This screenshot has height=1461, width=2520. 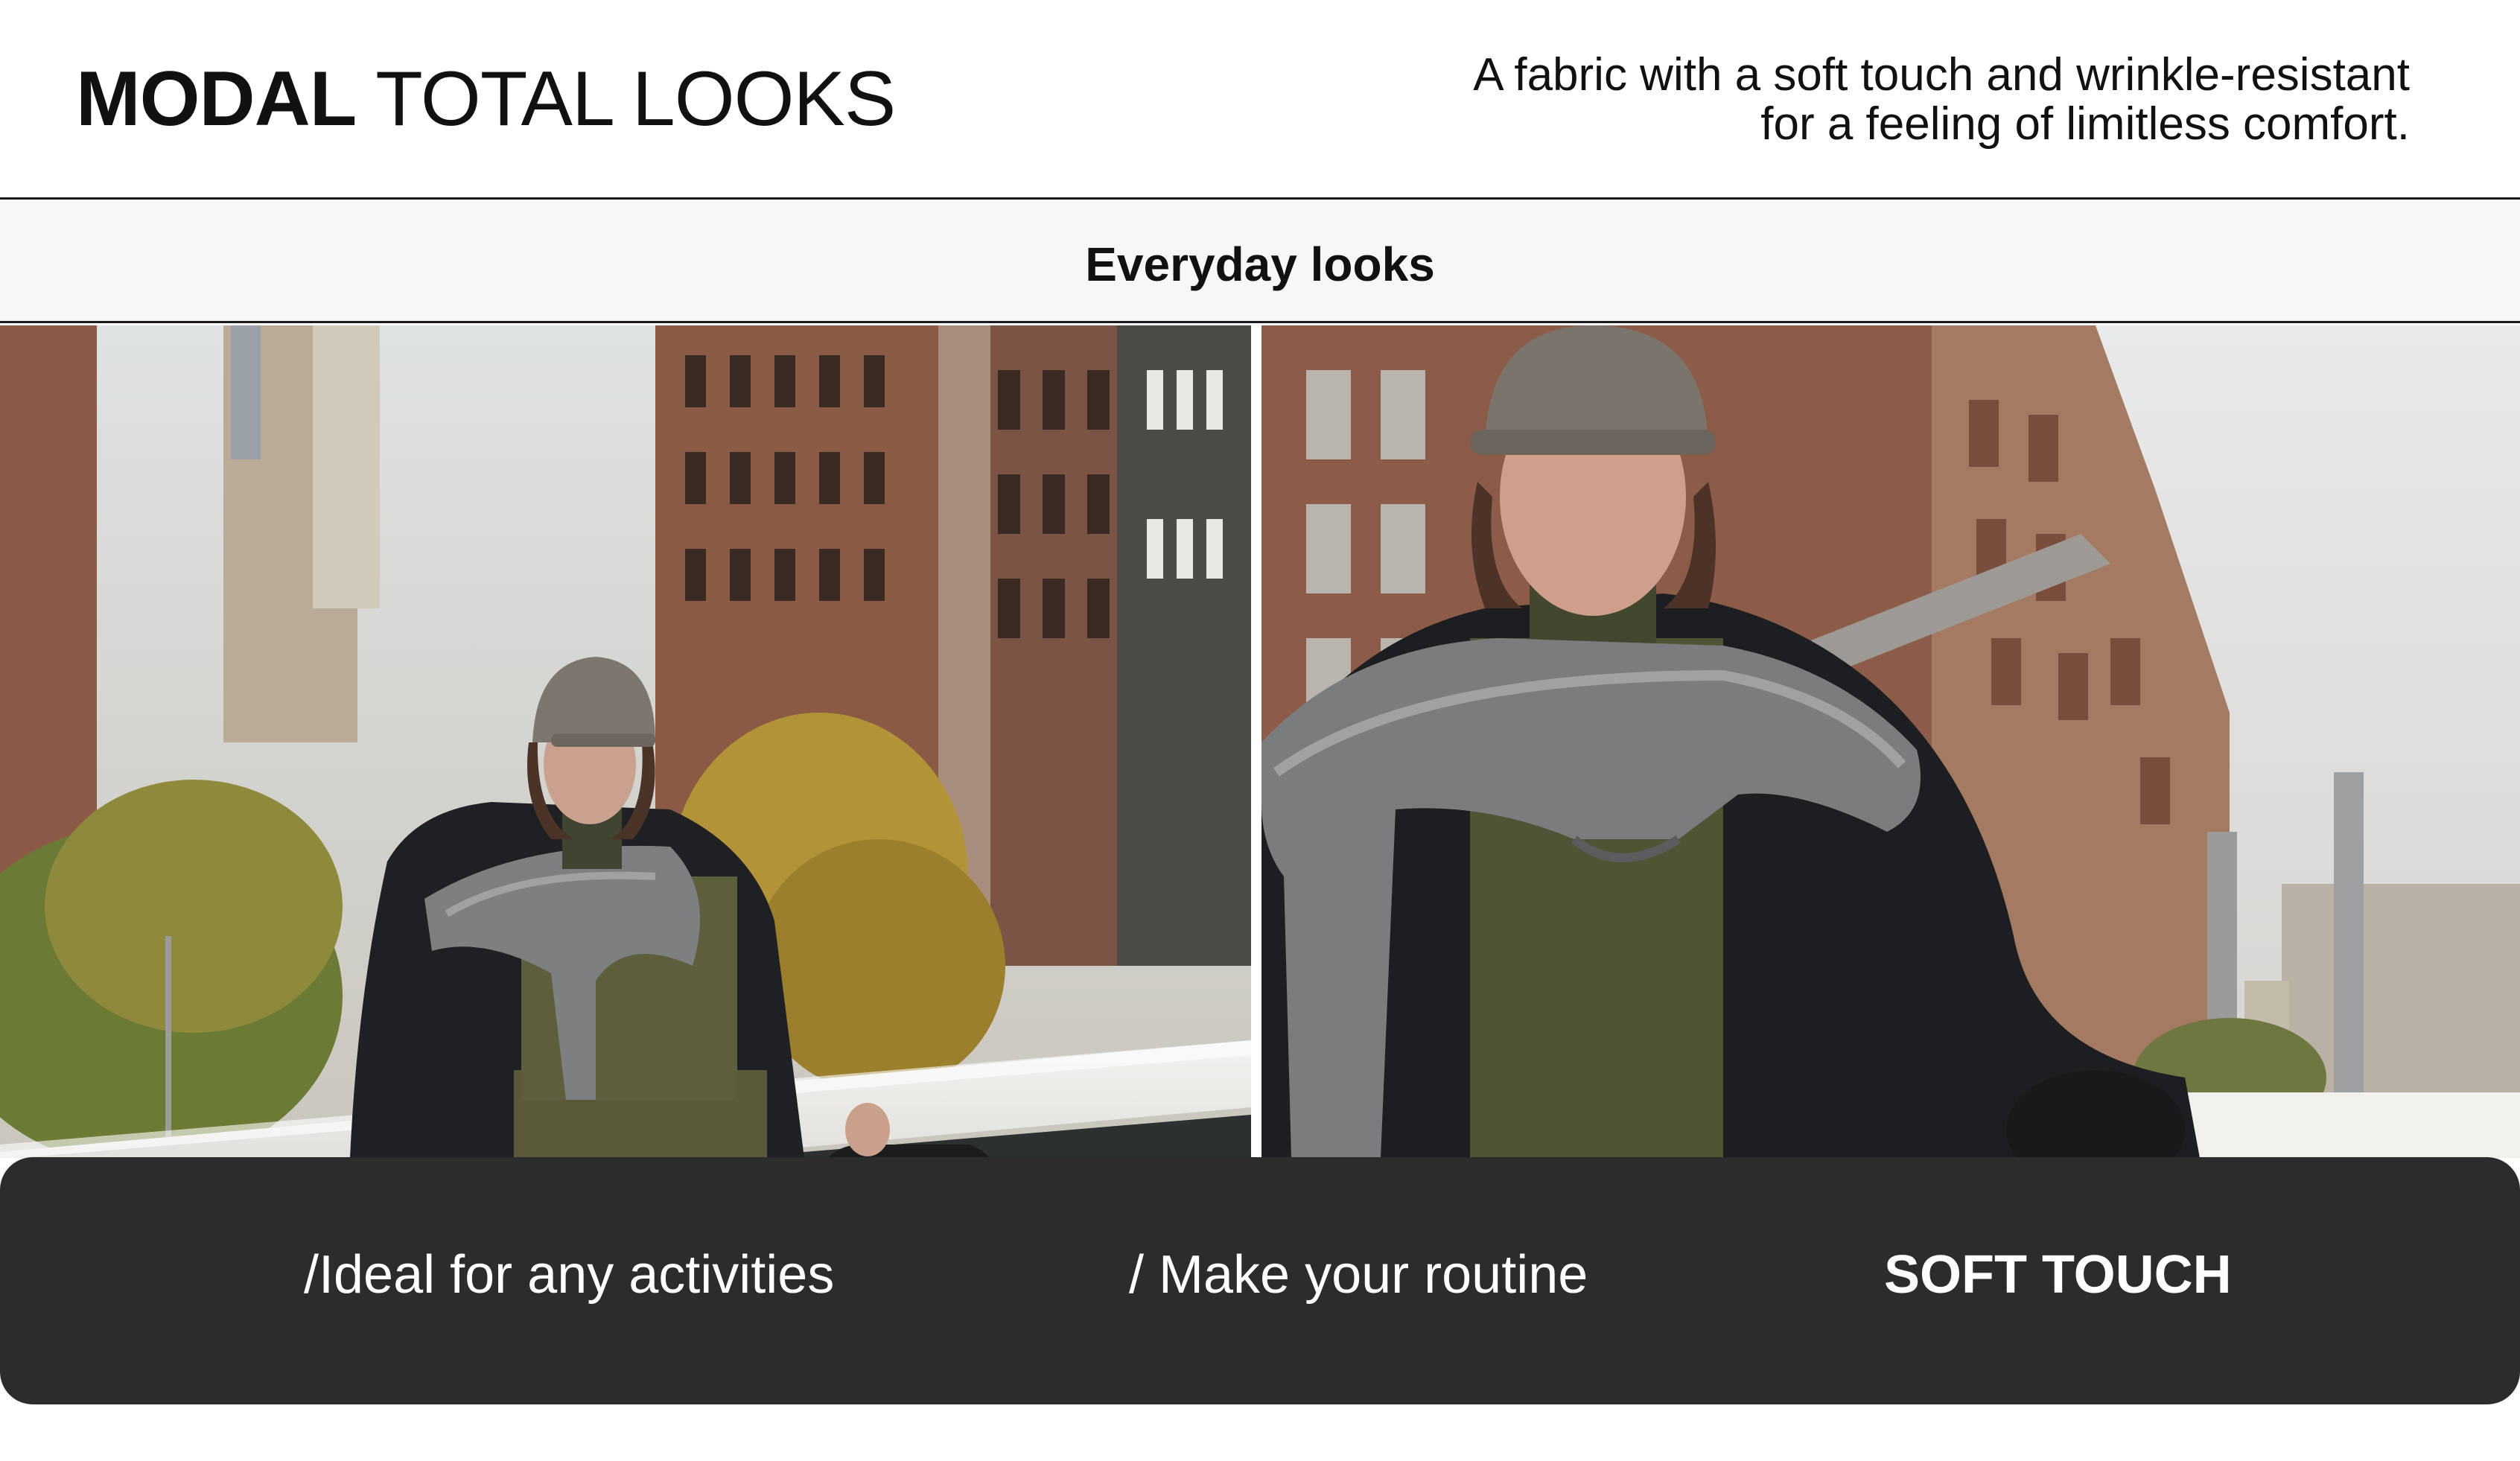 I want to click on page-title: MODAL TOTAL LOOKS, so click(x=486, y=99).